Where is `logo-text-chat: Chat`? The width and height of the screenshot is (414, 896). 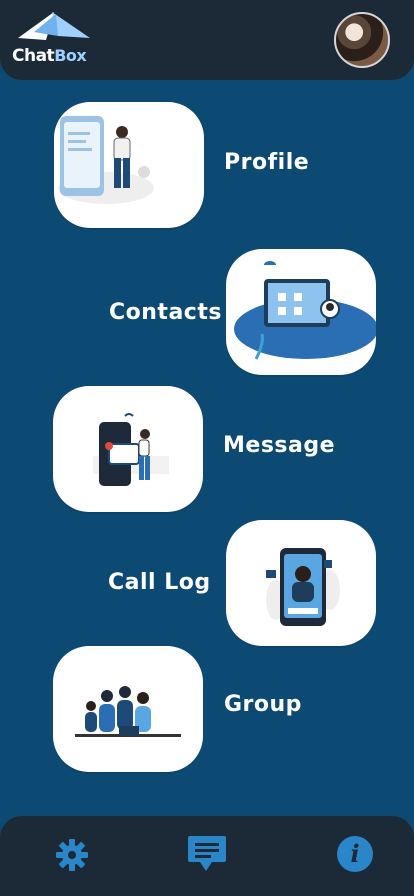
logo-text-chat: Chat is located at coordinates (33, 56).